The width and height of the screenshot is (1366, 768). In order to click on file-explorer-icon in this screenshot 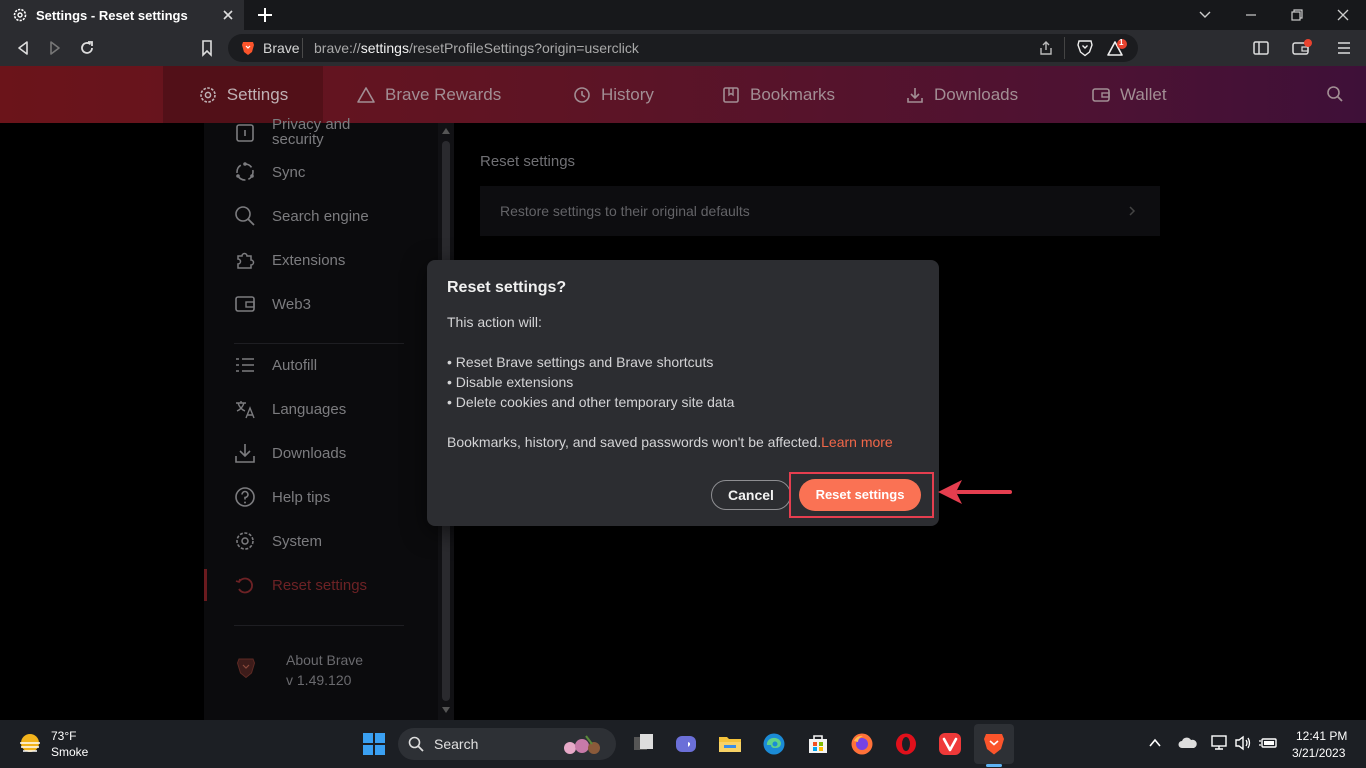, I will do `click(730, 744)`.